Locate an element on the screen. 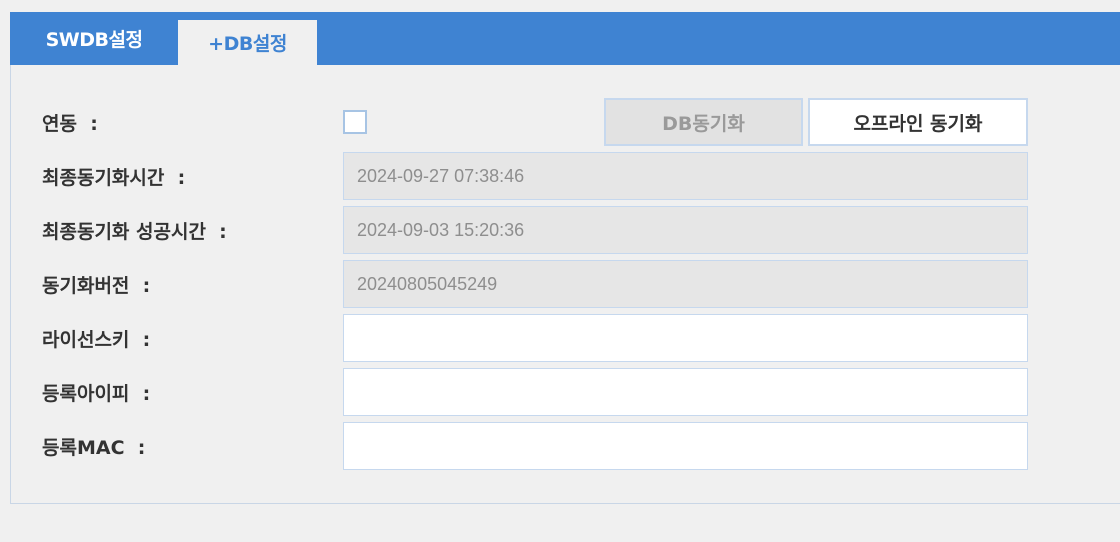  last-sync-success-time-label: 최종동기화 성공시간 : is located at coordinates (134, 231).